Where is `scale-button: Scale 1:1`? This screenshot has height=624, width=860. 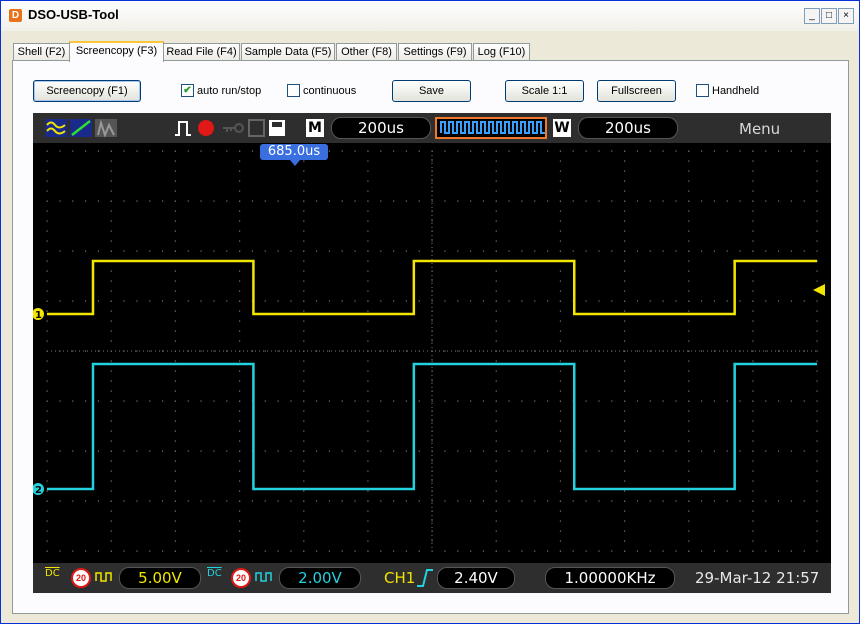 scale-button: Scale 1:1 is located at coordinates (544, 91).